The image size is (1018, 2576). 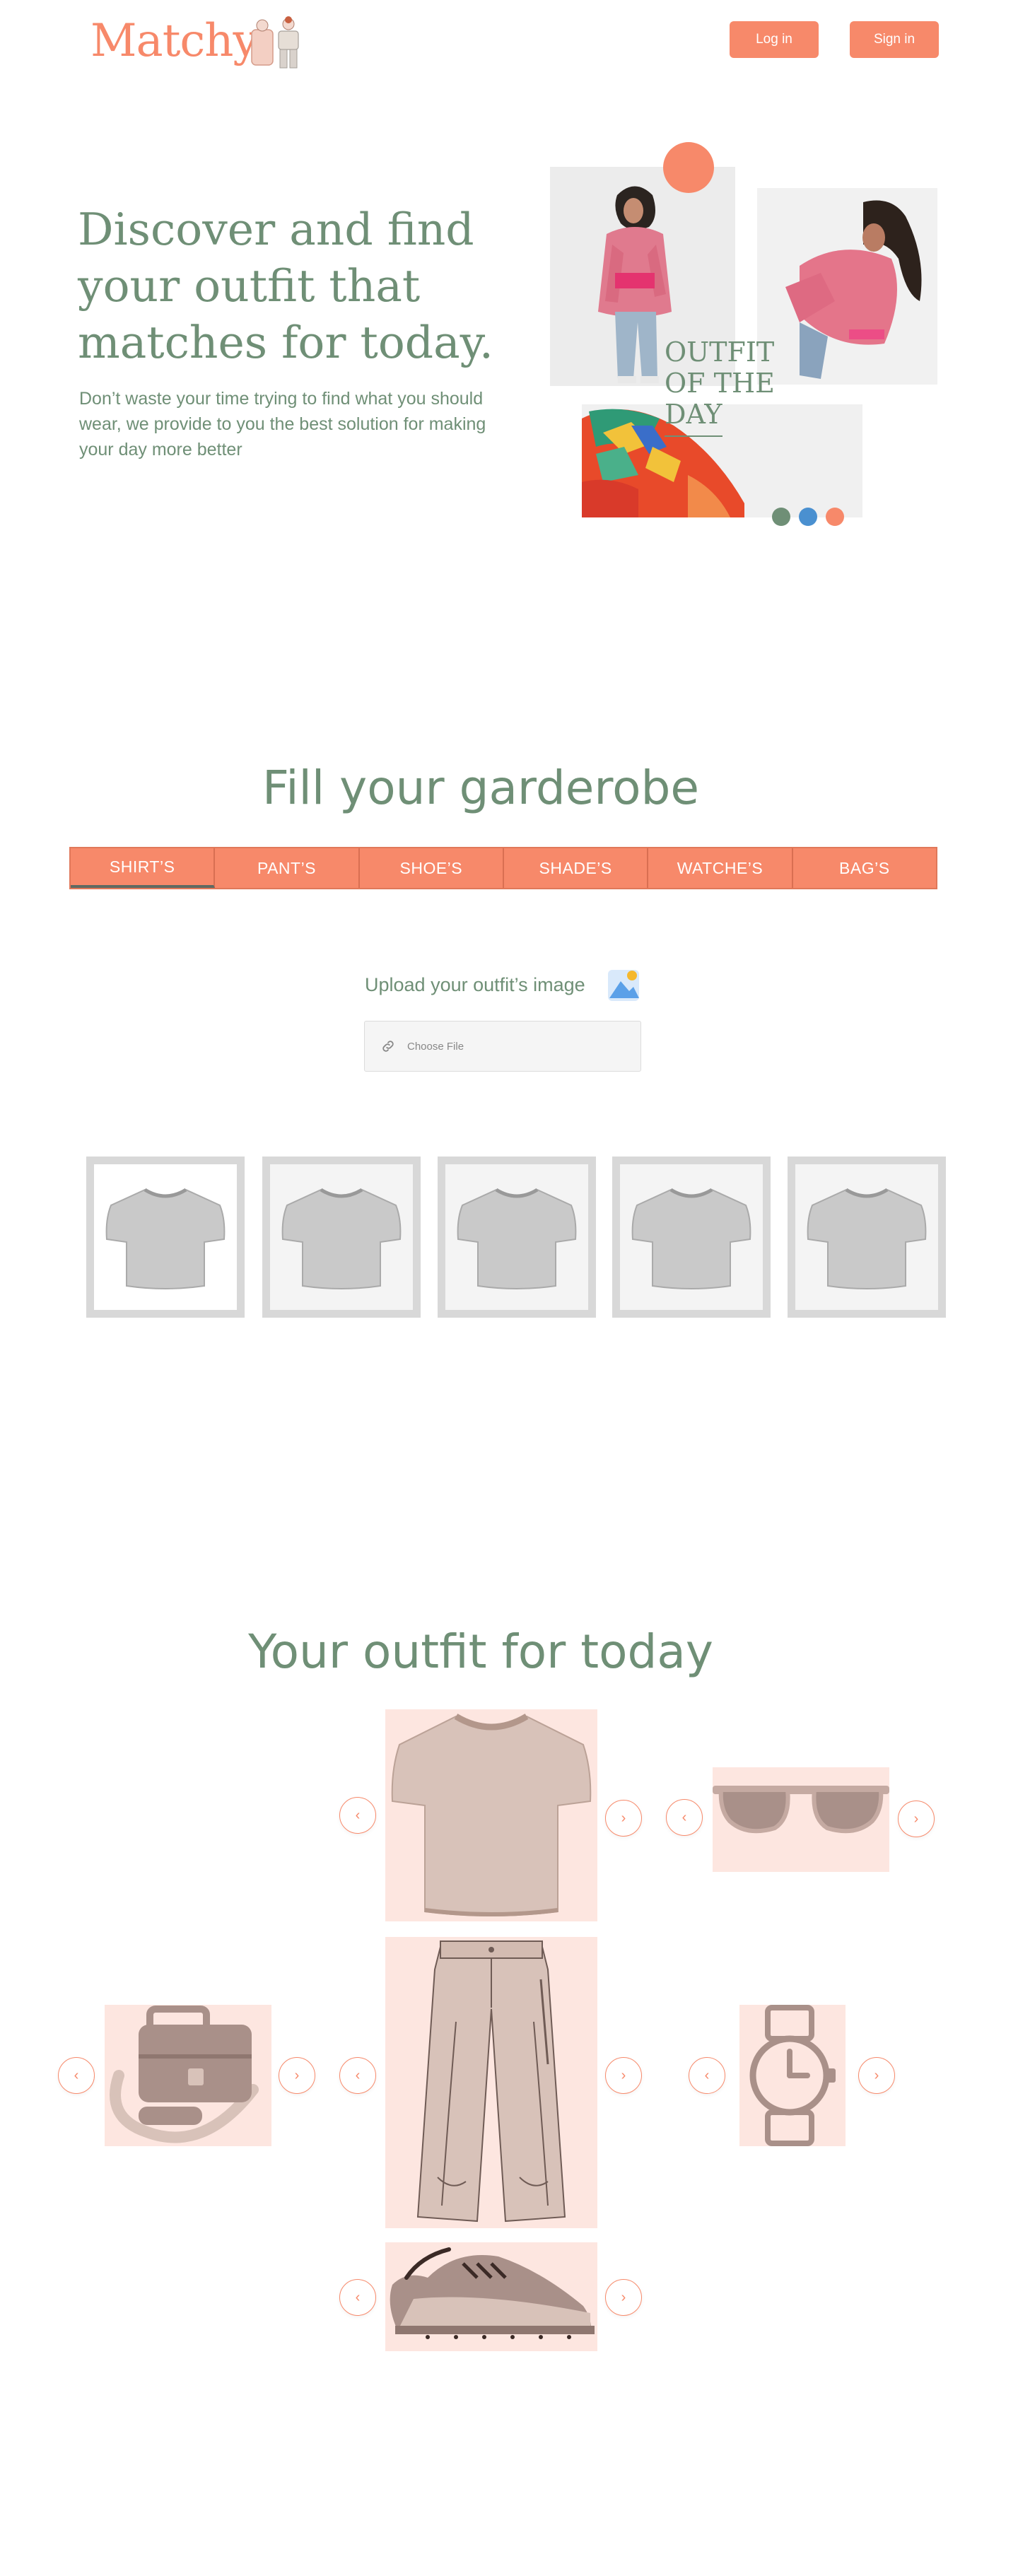 I want to click on choose-file-label: Choose File, so click(x=436, y=1046).